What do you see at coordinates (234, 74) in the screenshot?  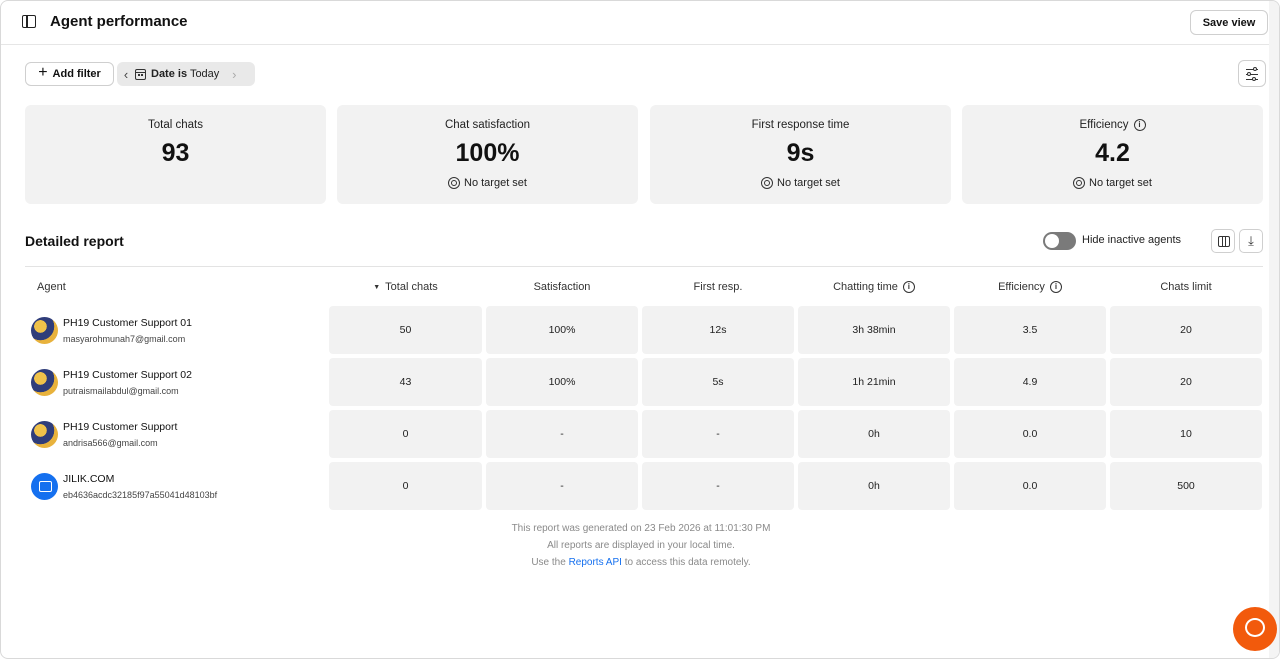 I see `chevron-right-icon: ›` at bounding box center [234, 74].